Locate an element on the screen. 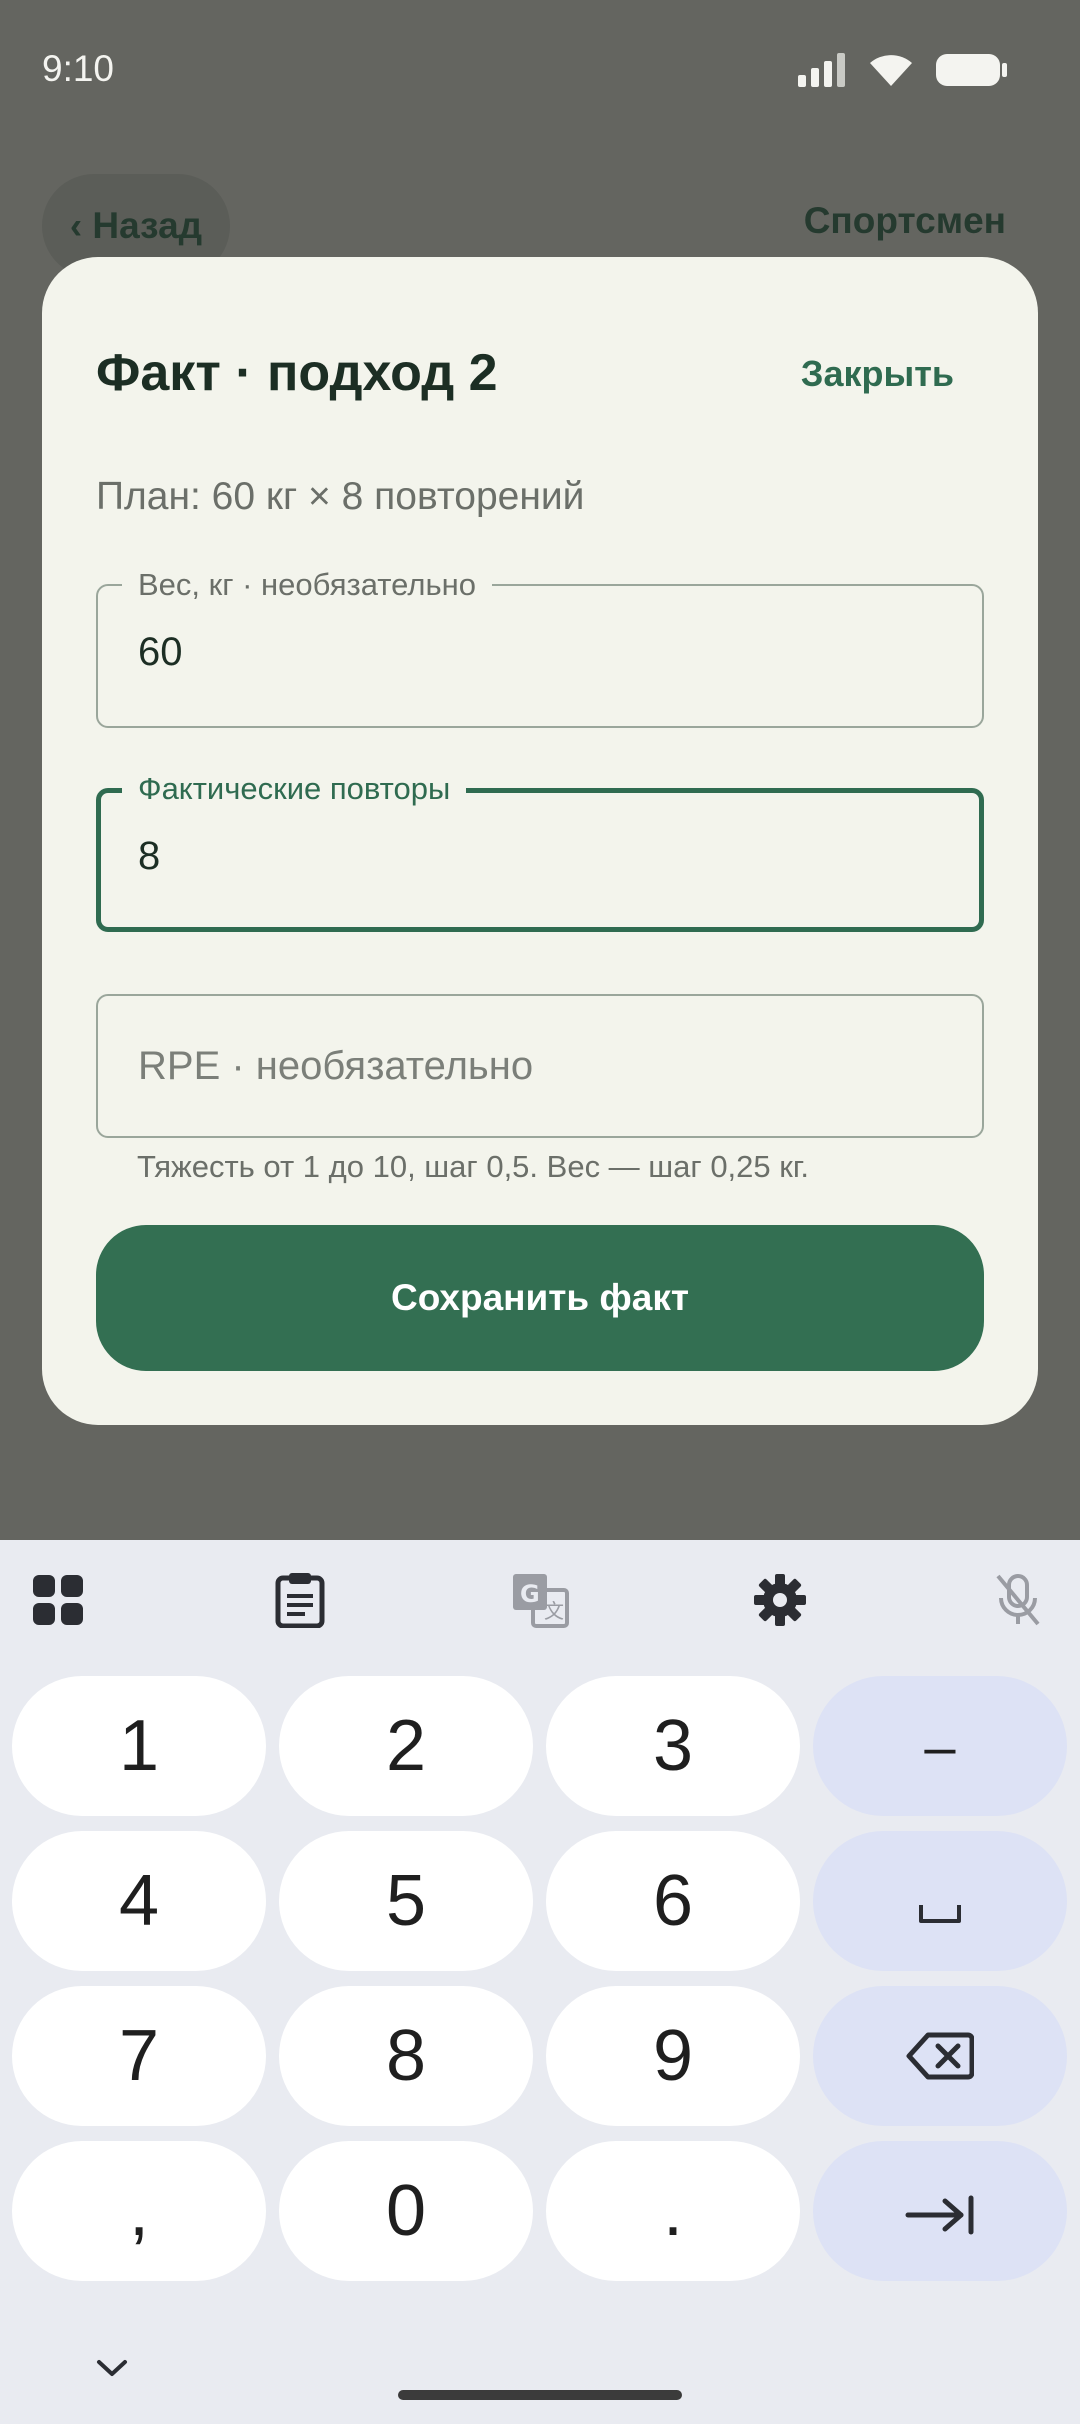 This screenshot has height=2424, width=1080. key-1: 1 is located at coordinates (139, 1746).